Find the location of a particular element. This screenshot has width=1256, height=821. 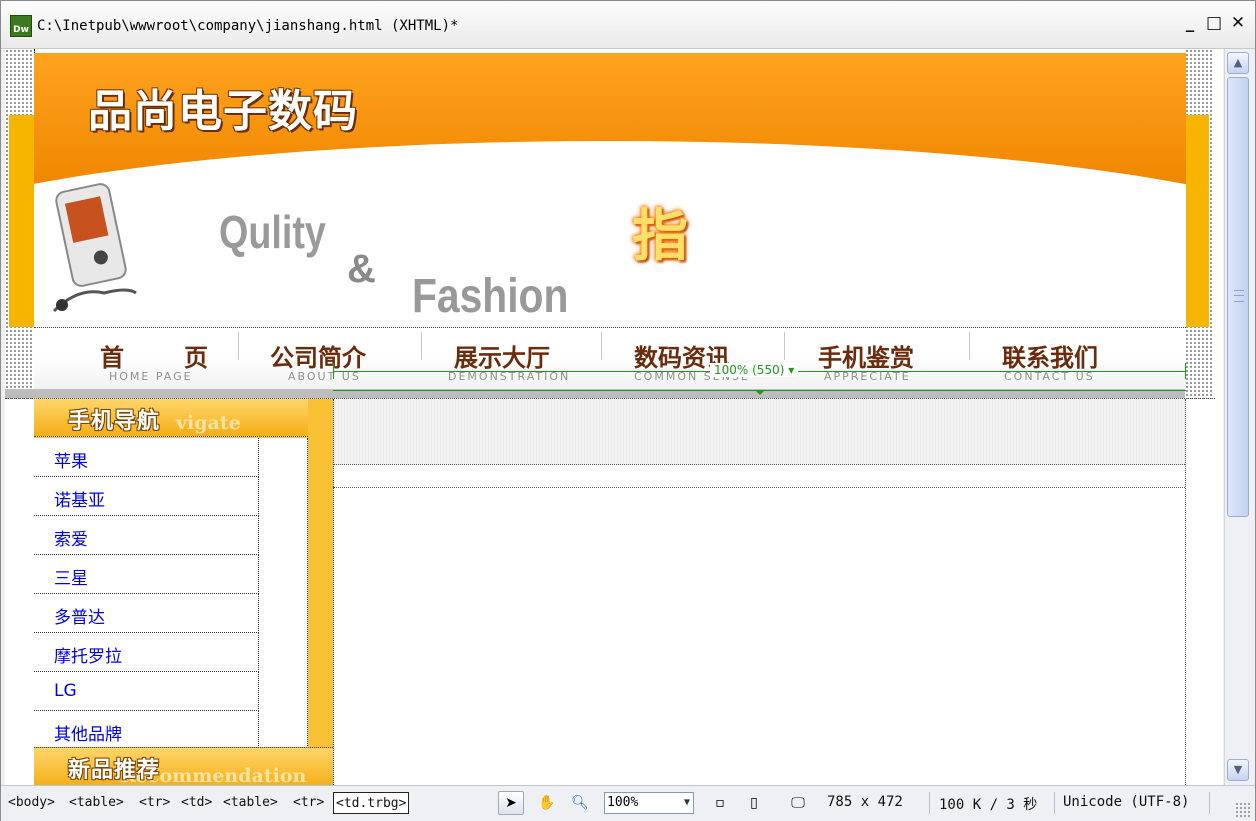

brand-item: 索爱 is located at coordinates (146, 535).